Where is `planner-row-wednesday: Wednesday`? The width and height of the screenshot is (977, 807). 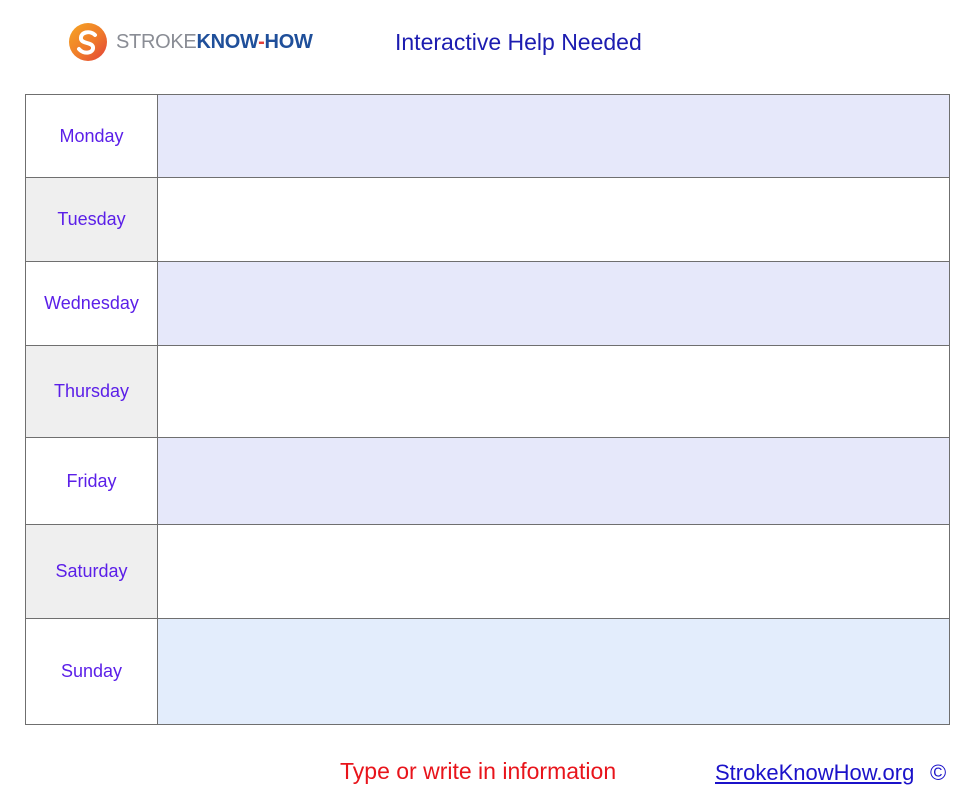
planner-row-wednesday: Wednesday is located at coordinates (487, 303).